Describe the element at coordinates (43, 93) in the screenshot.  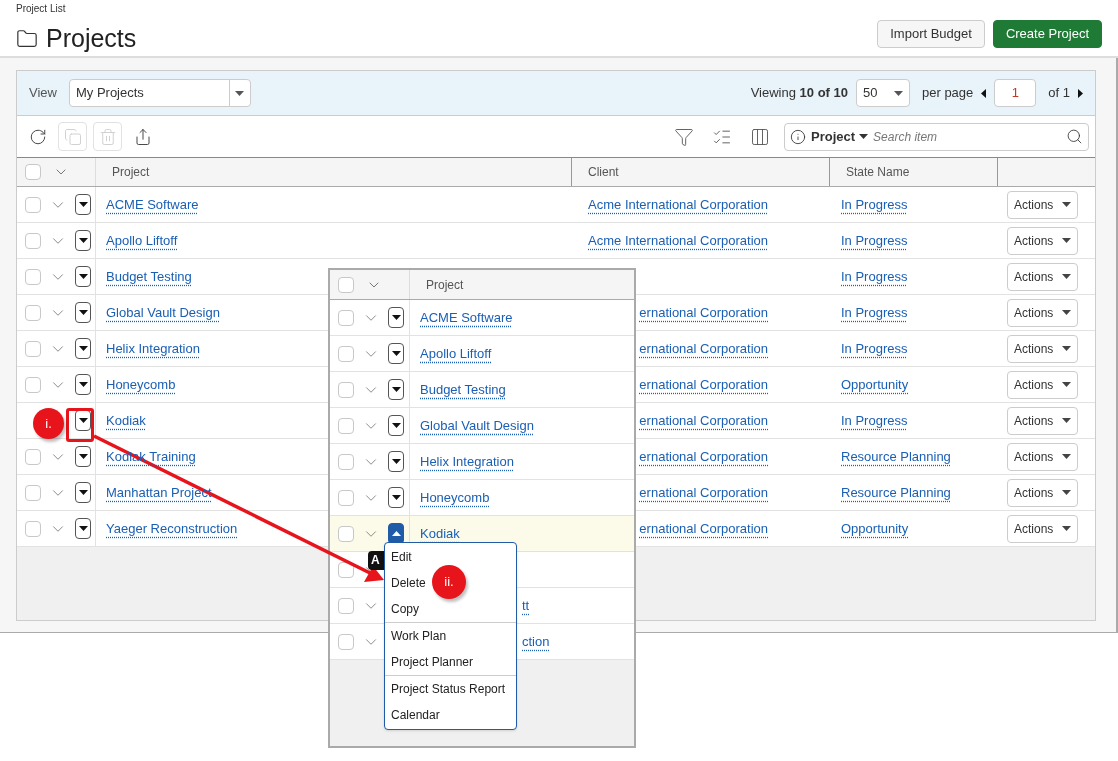
I see `view-label: View` at that location.